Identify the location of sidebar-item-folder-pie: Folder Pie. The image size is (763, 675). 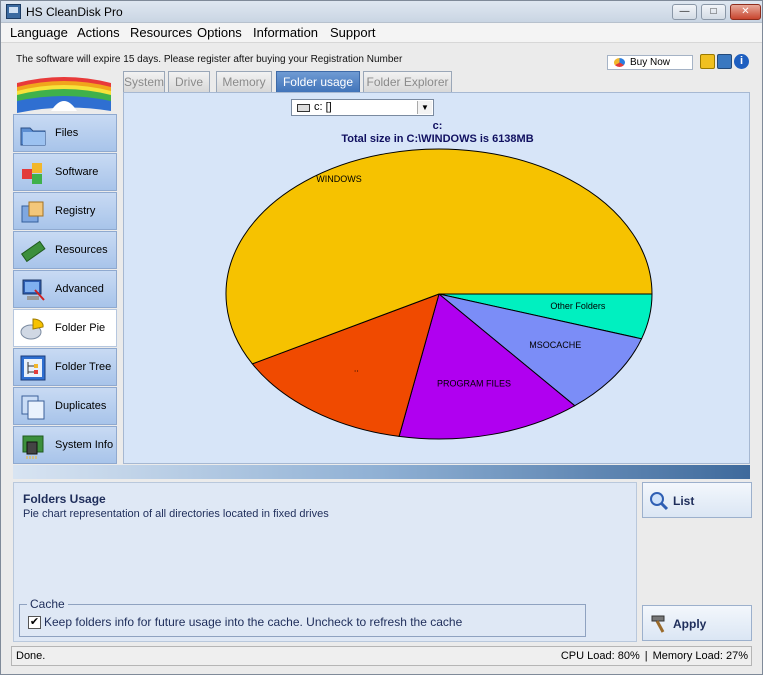
(65, 328).